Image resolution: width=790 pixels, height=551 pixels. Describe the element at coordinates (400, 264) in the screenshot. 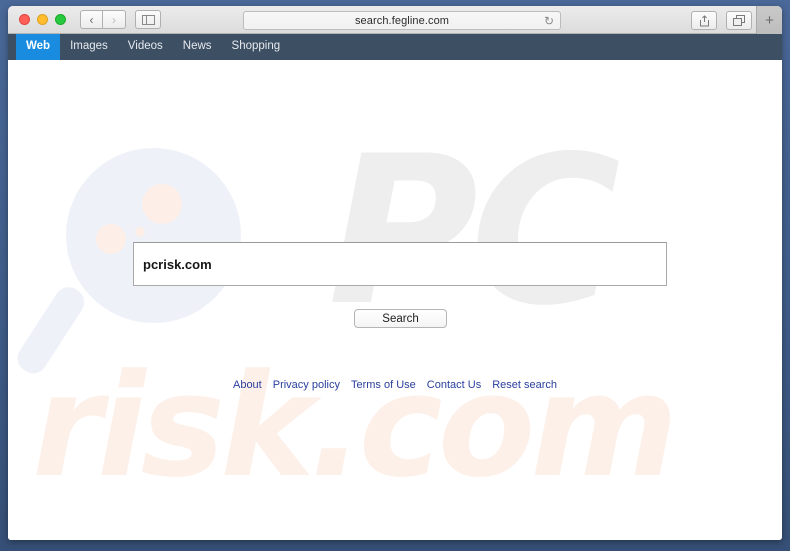

I see `search-input` at that location.